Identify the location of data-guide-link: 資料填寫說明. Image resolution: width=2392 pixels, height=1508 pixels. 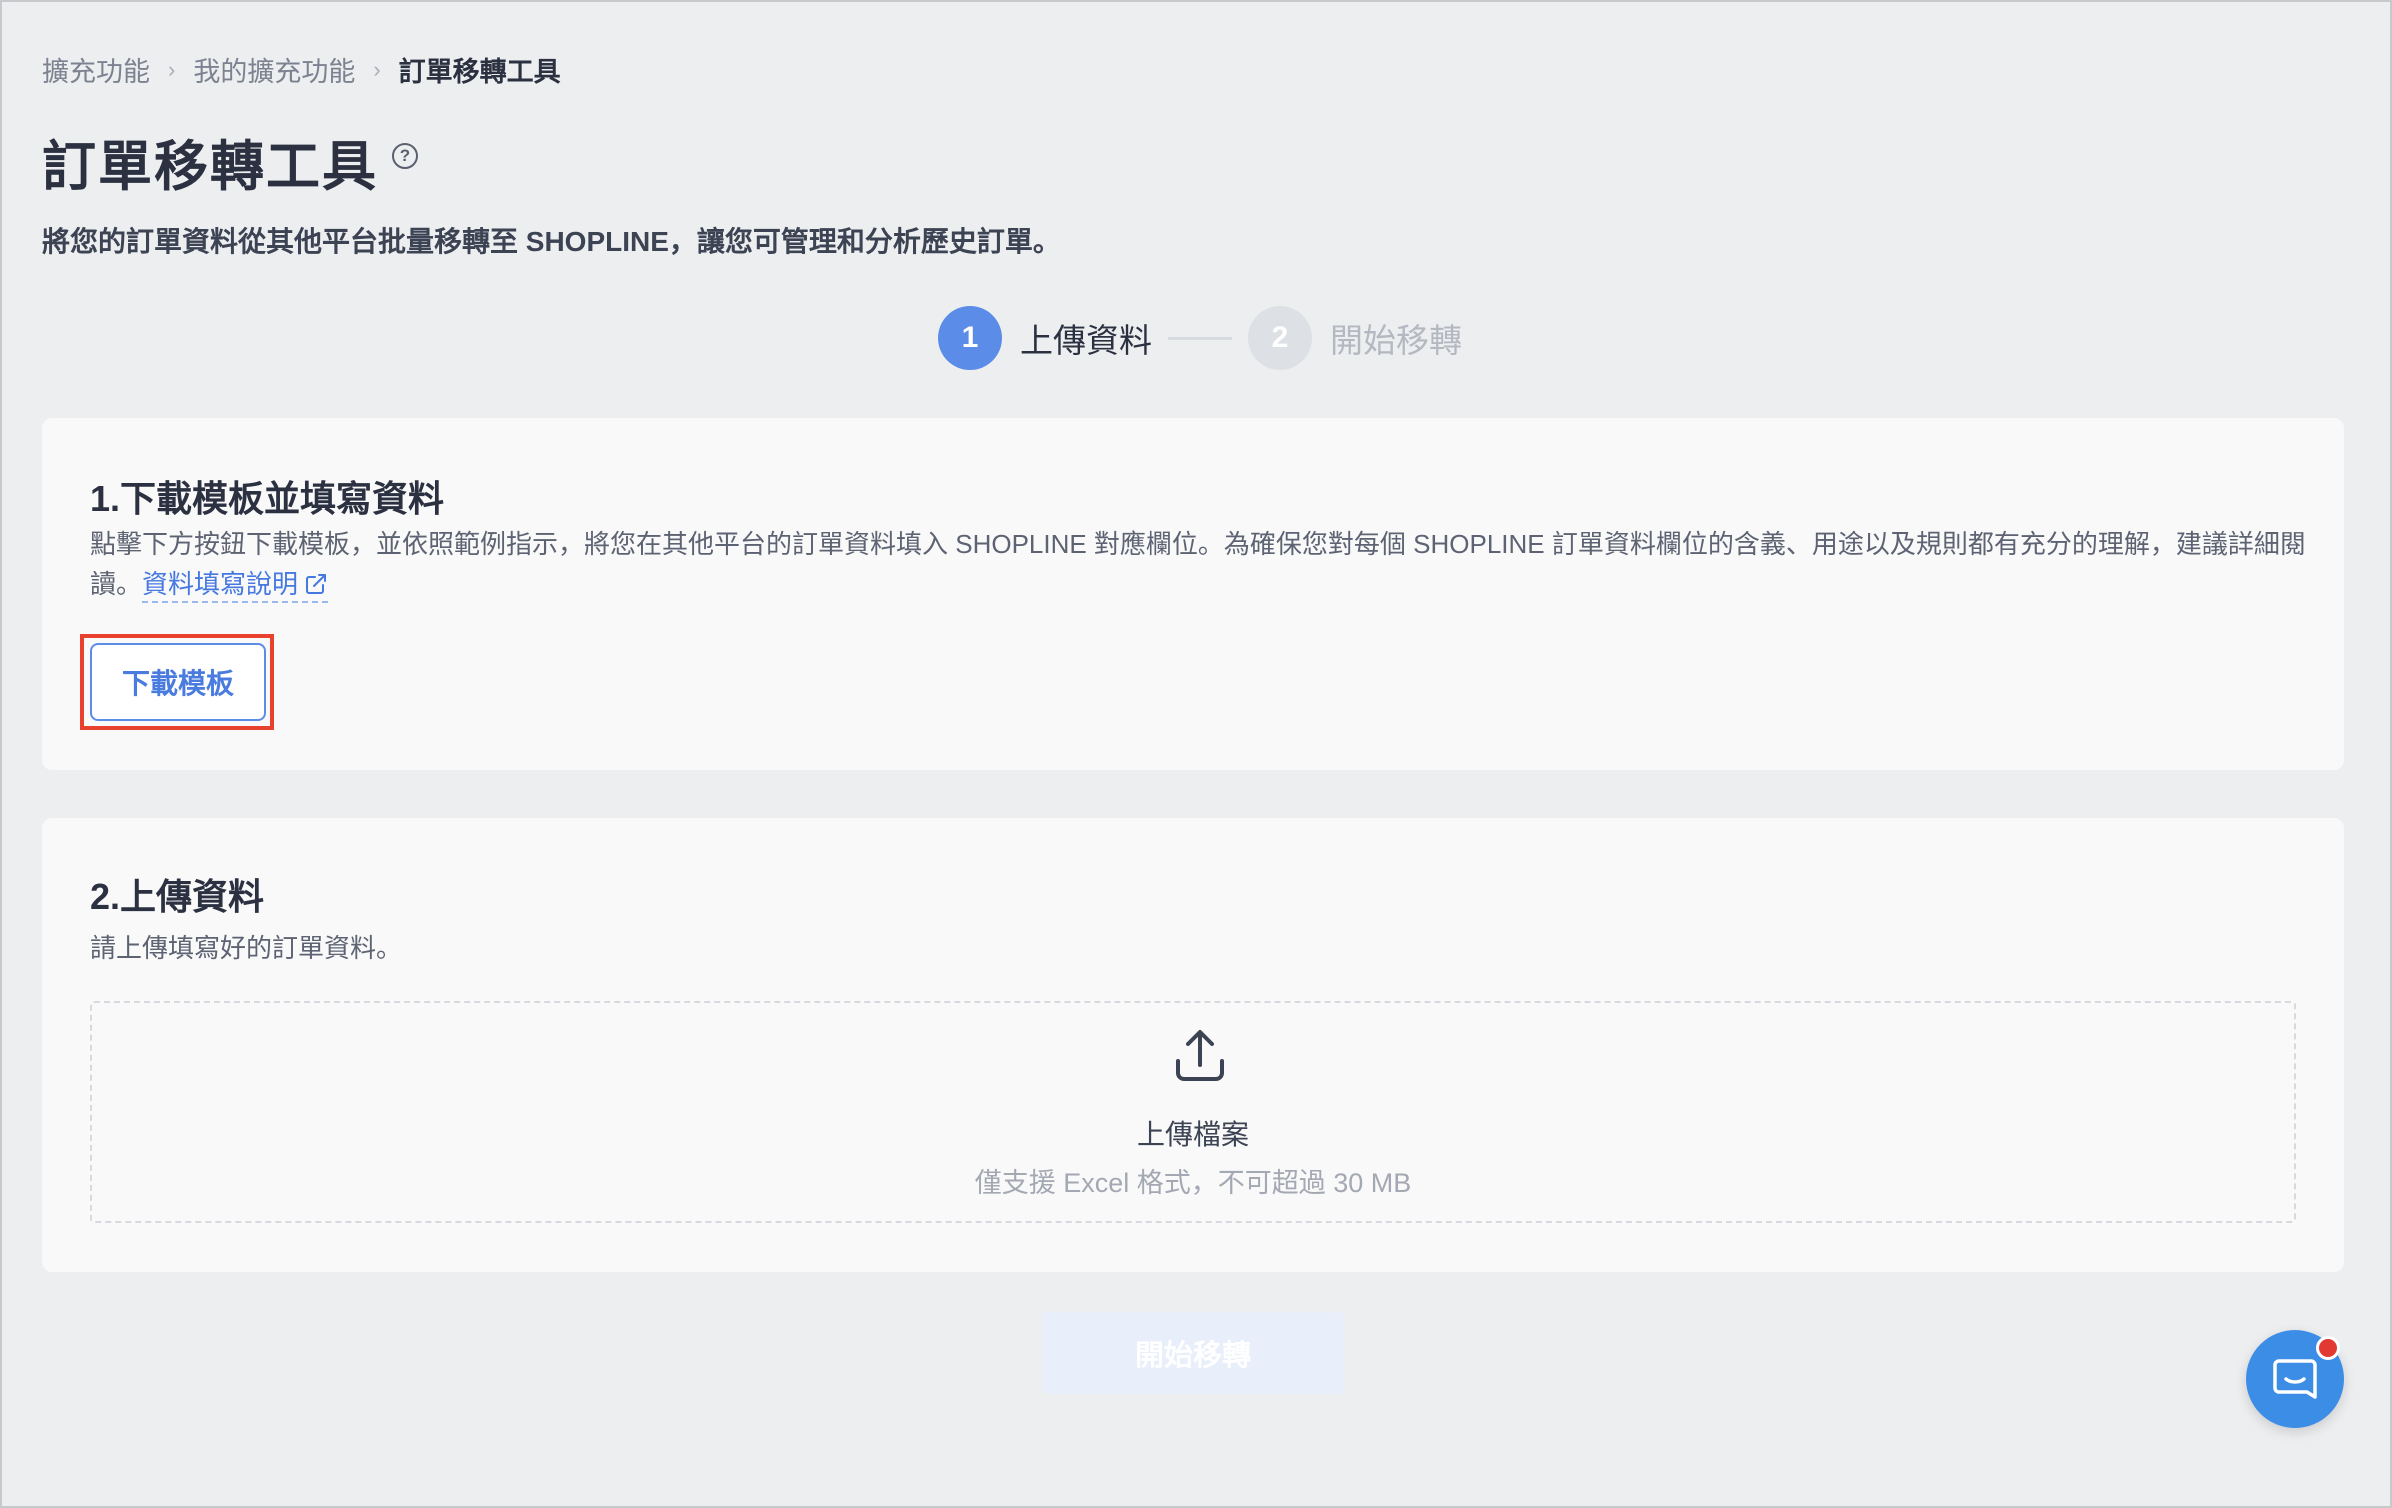
(235, 586).